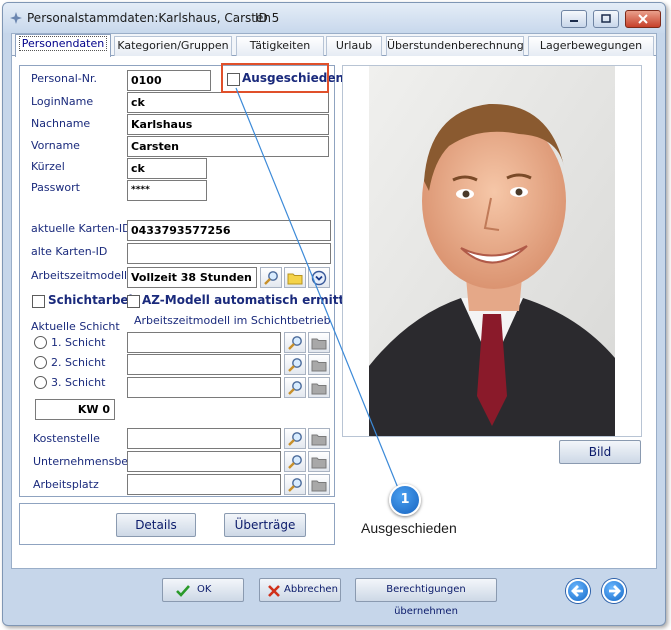 This screenshot has height=630, width=671. I want to click on maximize-button, so click(606, 19).